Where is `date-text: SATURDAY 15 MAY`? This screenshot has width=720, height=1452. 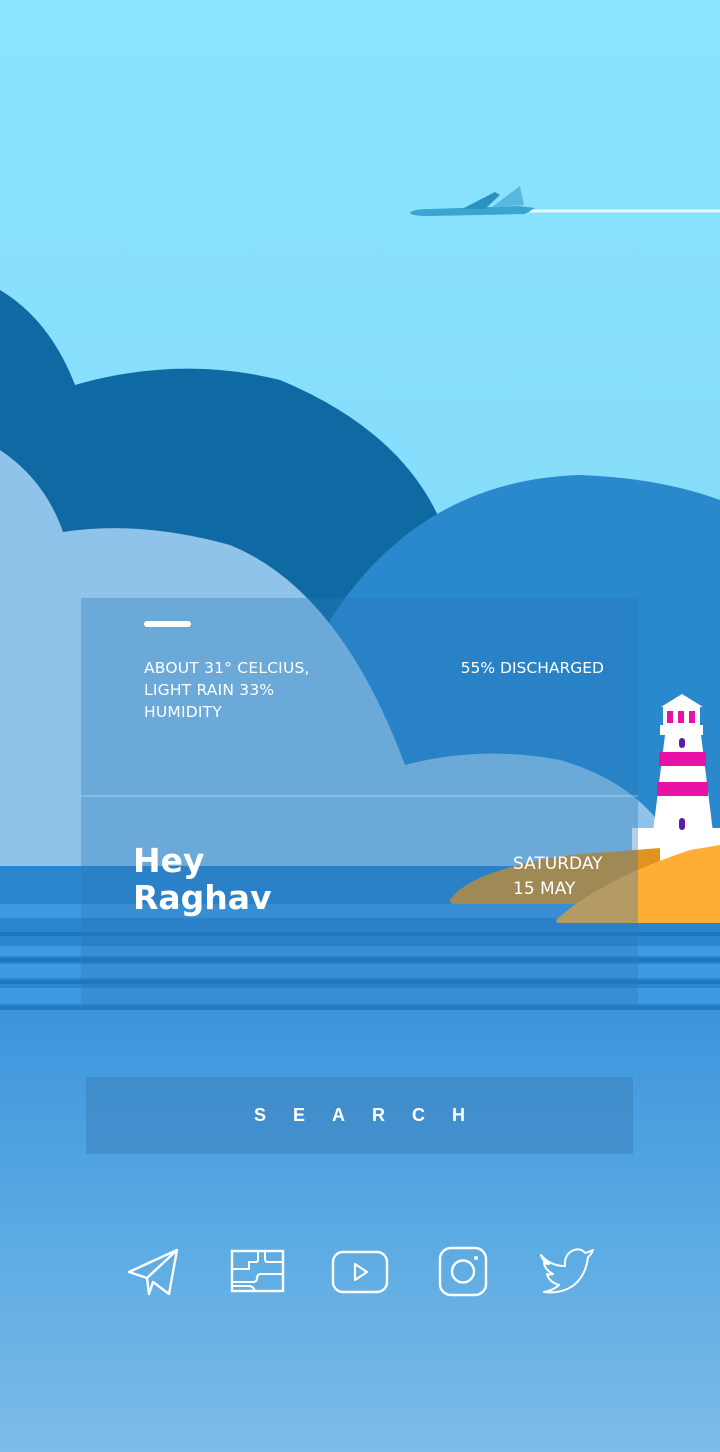
date-text: SATURDAY 15 MAY is located at coordinates (558, 877).